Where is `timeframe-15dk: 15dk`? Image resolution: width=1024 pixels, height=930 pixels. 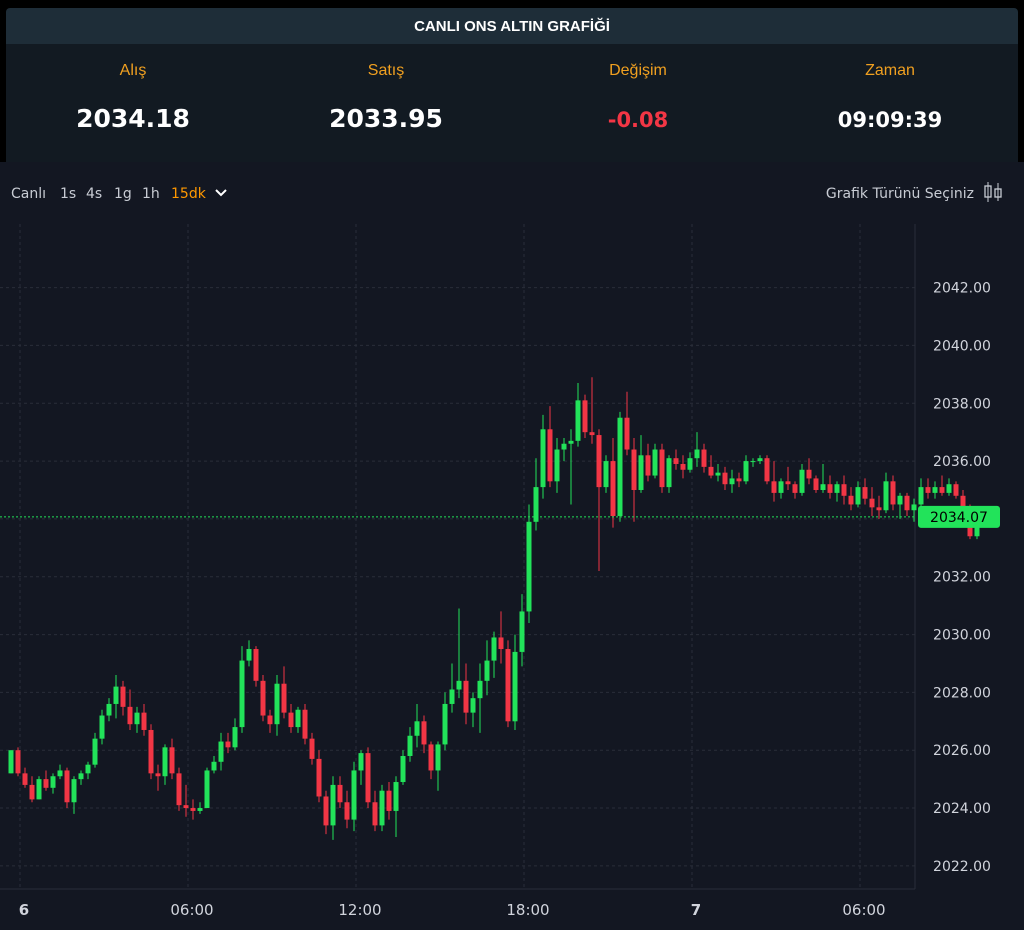
timeframe-15dk: 15dk is located at coordinates (188, 194).